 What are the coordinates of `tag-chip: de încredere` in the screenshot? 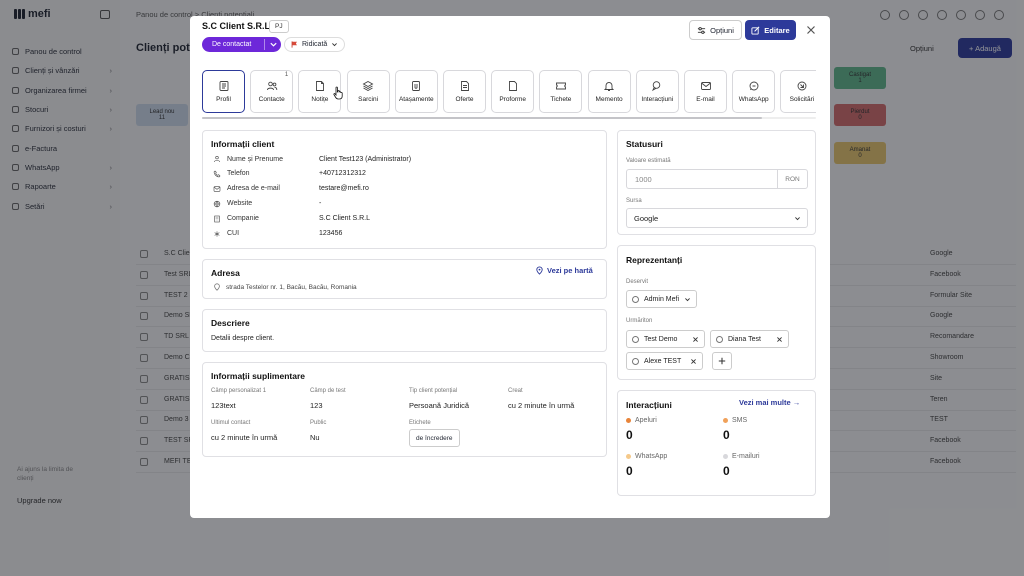 It's located at (434, 438).